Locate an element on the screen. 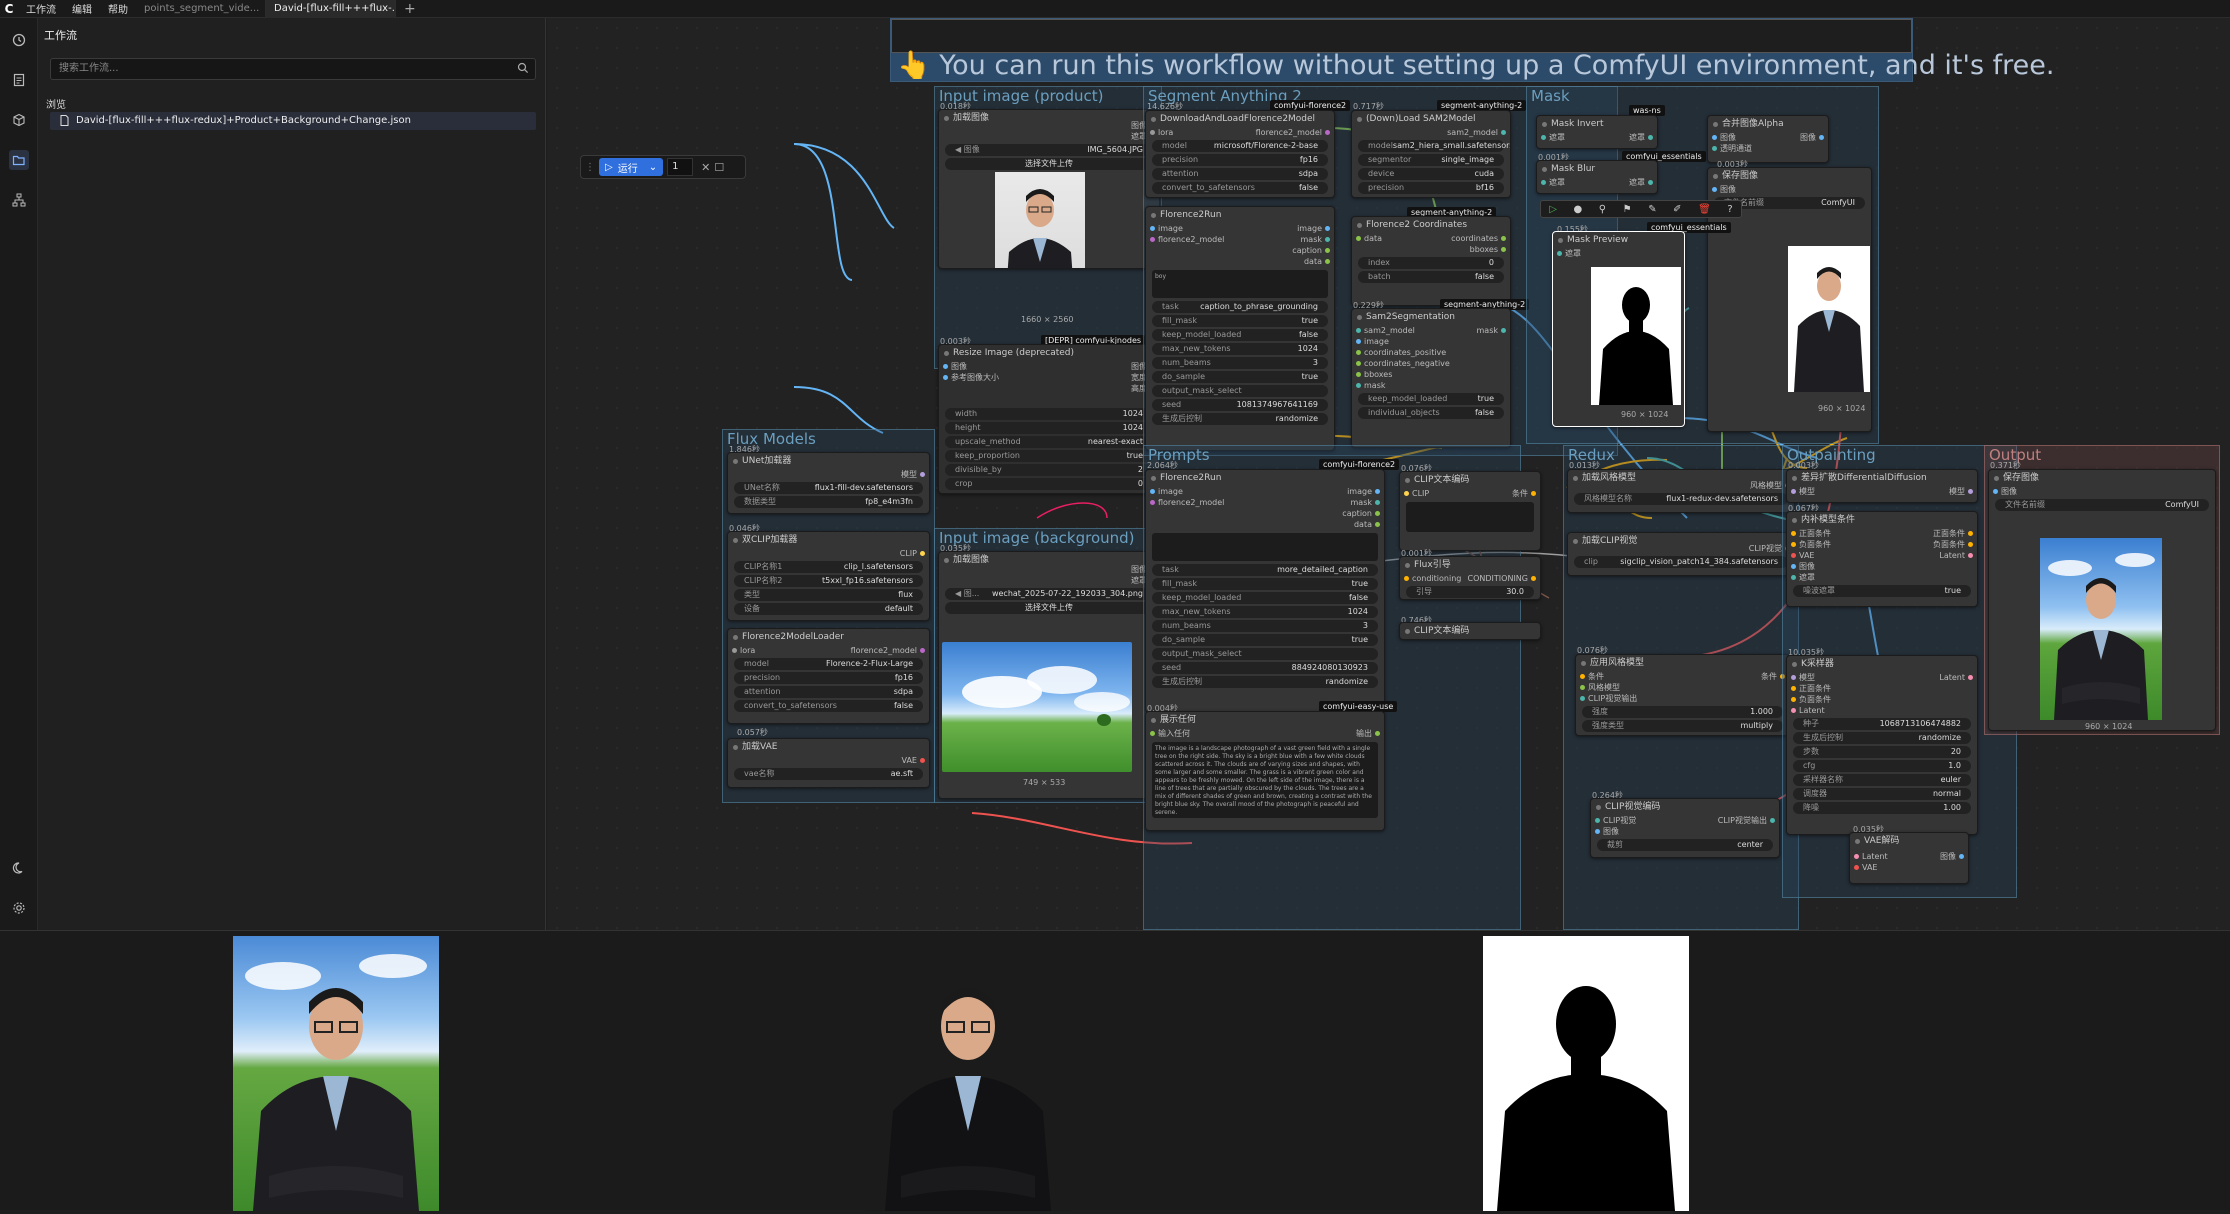 The width and height of the screenshot is (2230, 1214). output-image: 图像 is located at coordinates (1909, 856).